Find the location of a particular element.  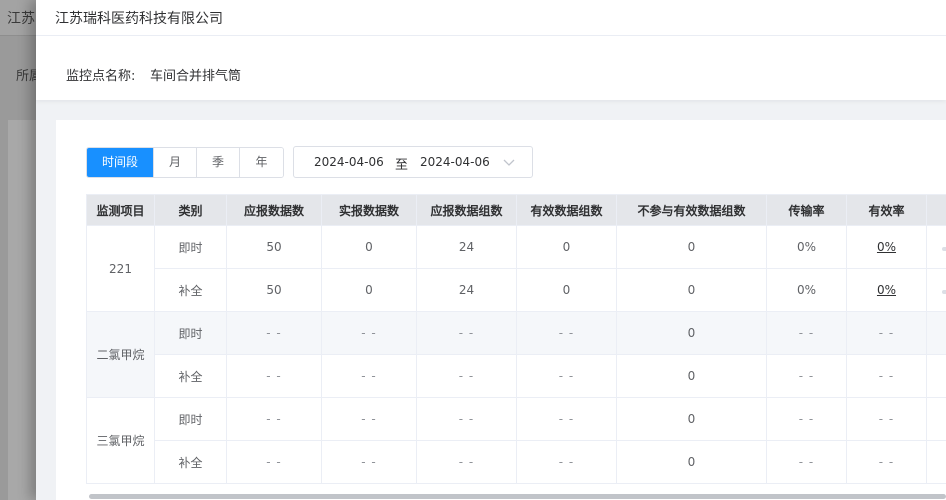

monitor-point-row: 监控点名称: 车间合并排气筒 is located at coordinates (491, 68).